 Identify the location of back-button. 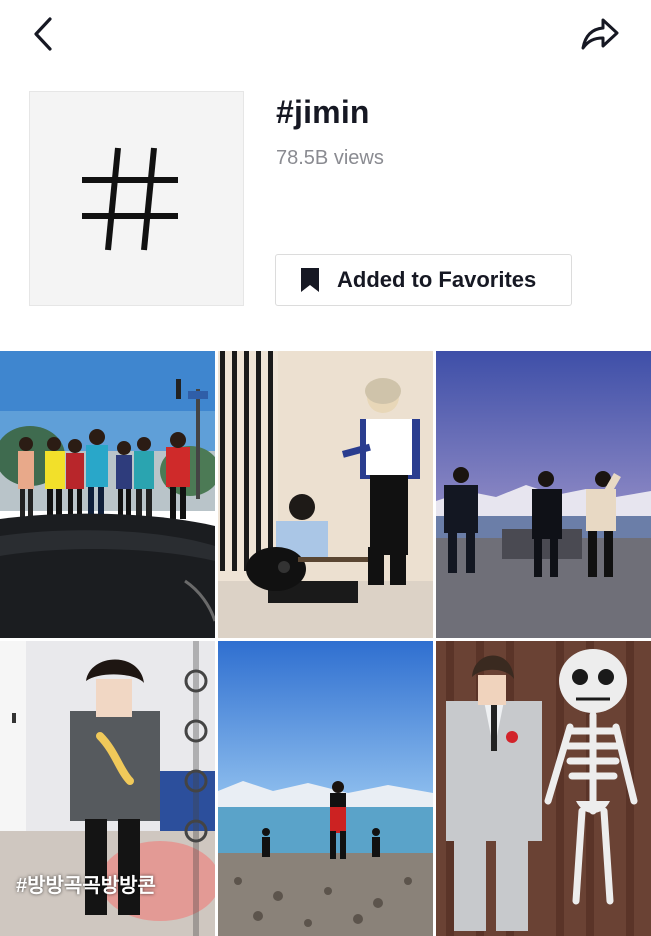
(43, 34).